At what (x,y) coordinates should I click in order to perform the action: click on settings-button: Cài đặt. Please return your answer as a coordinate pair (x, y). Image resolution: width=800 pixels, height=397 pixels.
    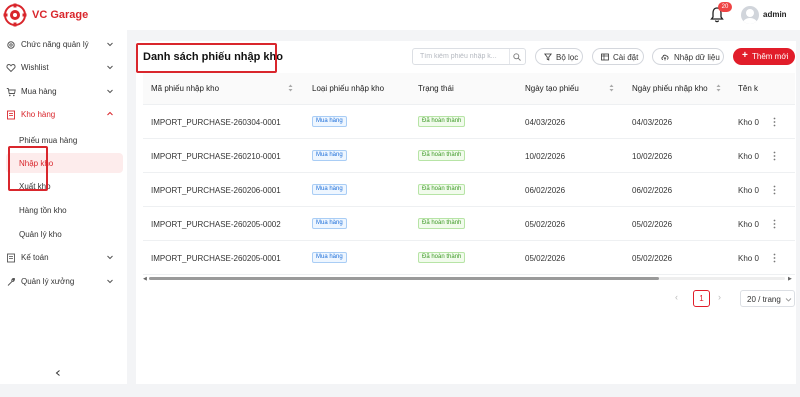
    Looking at the image, I should click on (618, 56).